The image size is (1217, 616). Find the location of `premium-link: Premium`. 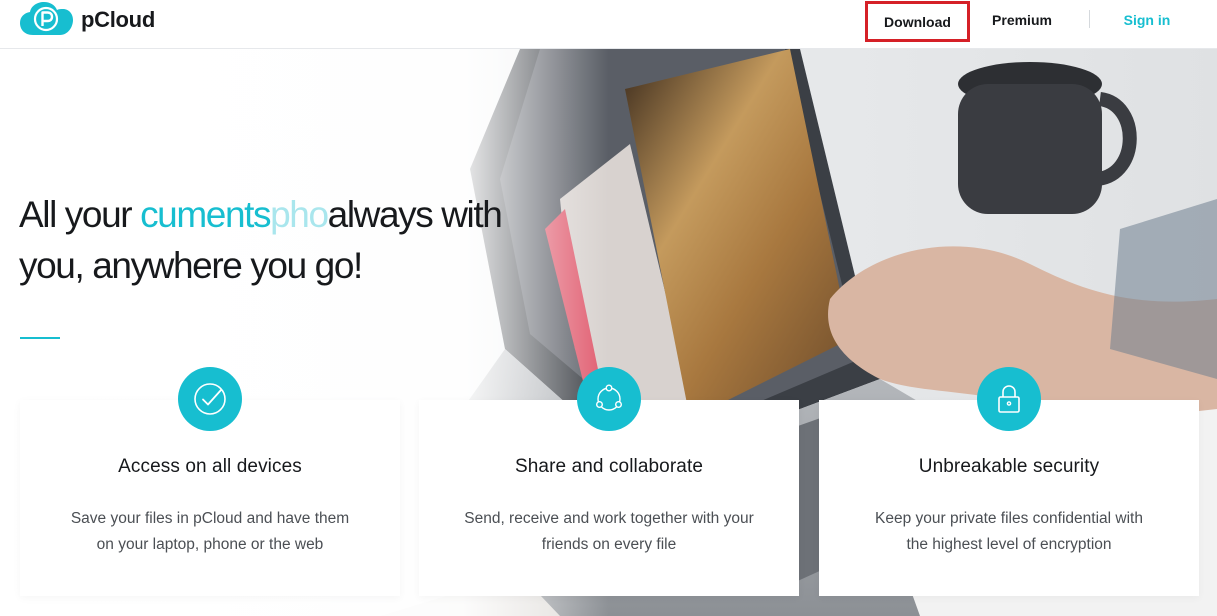

premium-link: Premium is located at coordinates (1022, 20).